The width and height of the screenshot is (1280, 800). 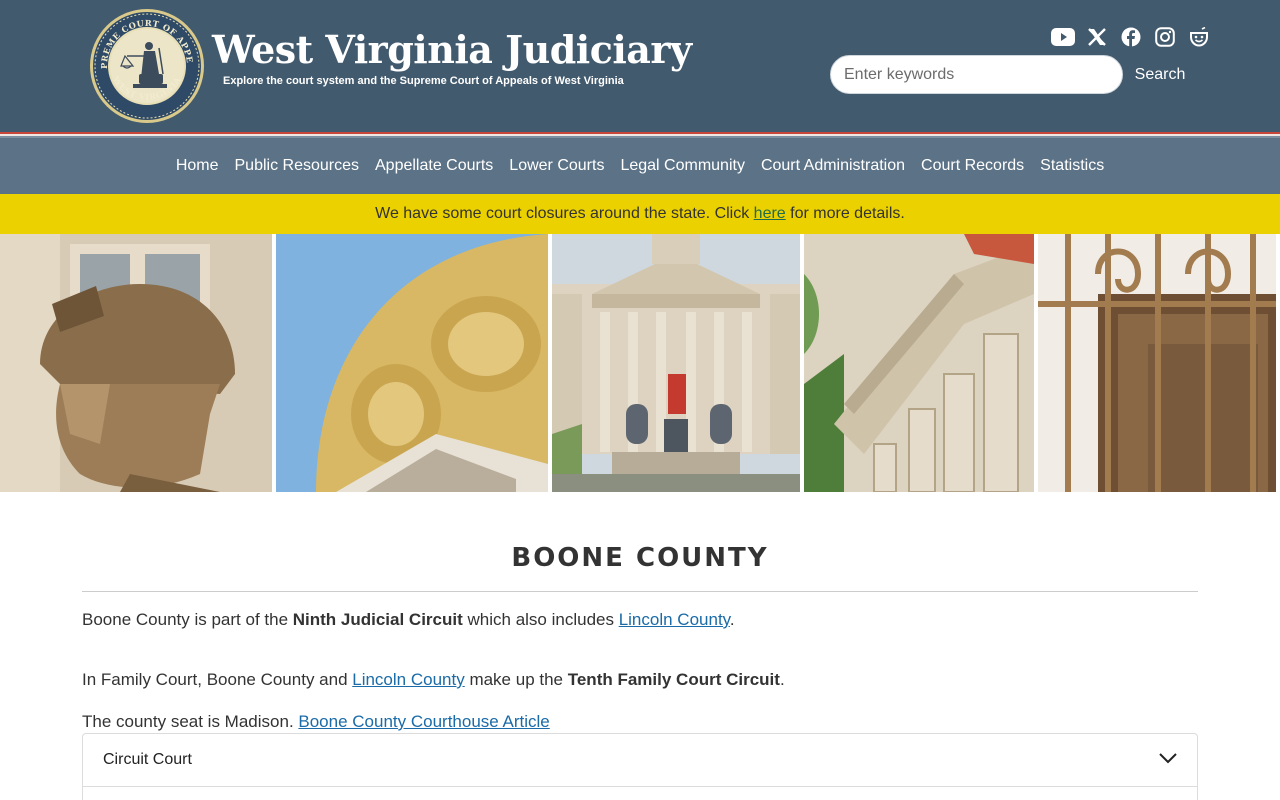 I want to click on page-title: BOONE COUNTY, so click(x=640, y=558).